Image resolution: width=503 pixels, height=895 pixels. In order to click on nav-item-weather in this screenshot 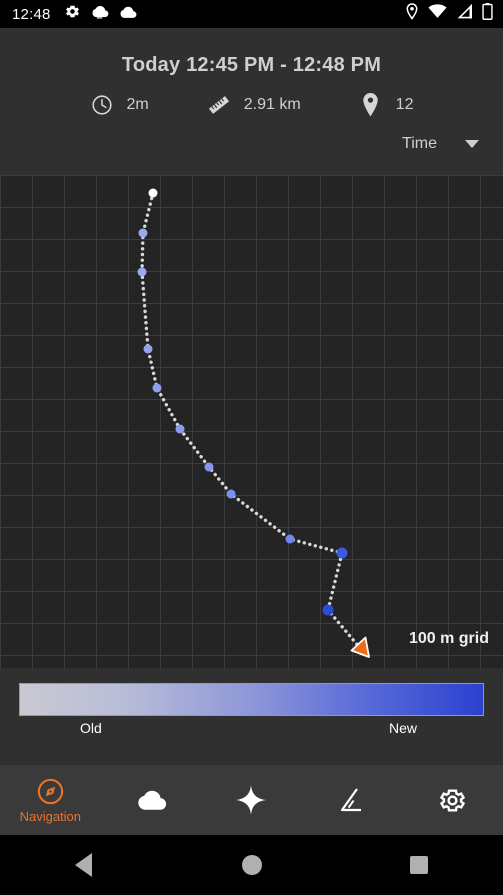, I will do `click(151, 800)`.